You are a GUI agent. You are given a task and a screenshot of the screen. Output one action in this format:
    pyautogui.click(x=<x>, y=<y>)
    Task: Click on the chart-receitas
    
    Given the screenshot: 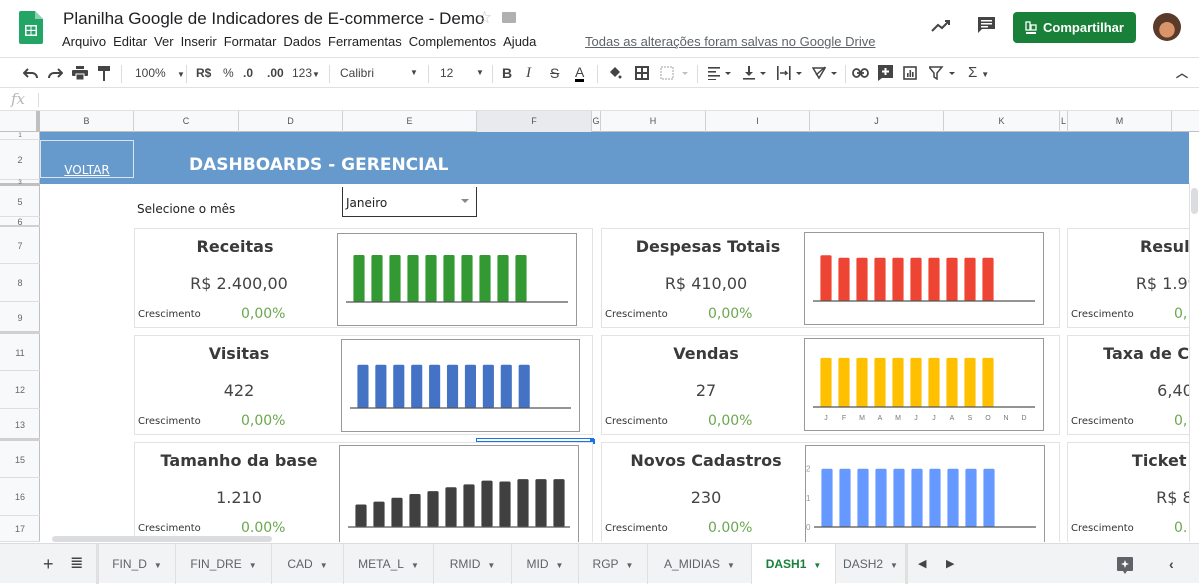 What is the action you would take?
    pyautogui.click(x=457, y=279)
    